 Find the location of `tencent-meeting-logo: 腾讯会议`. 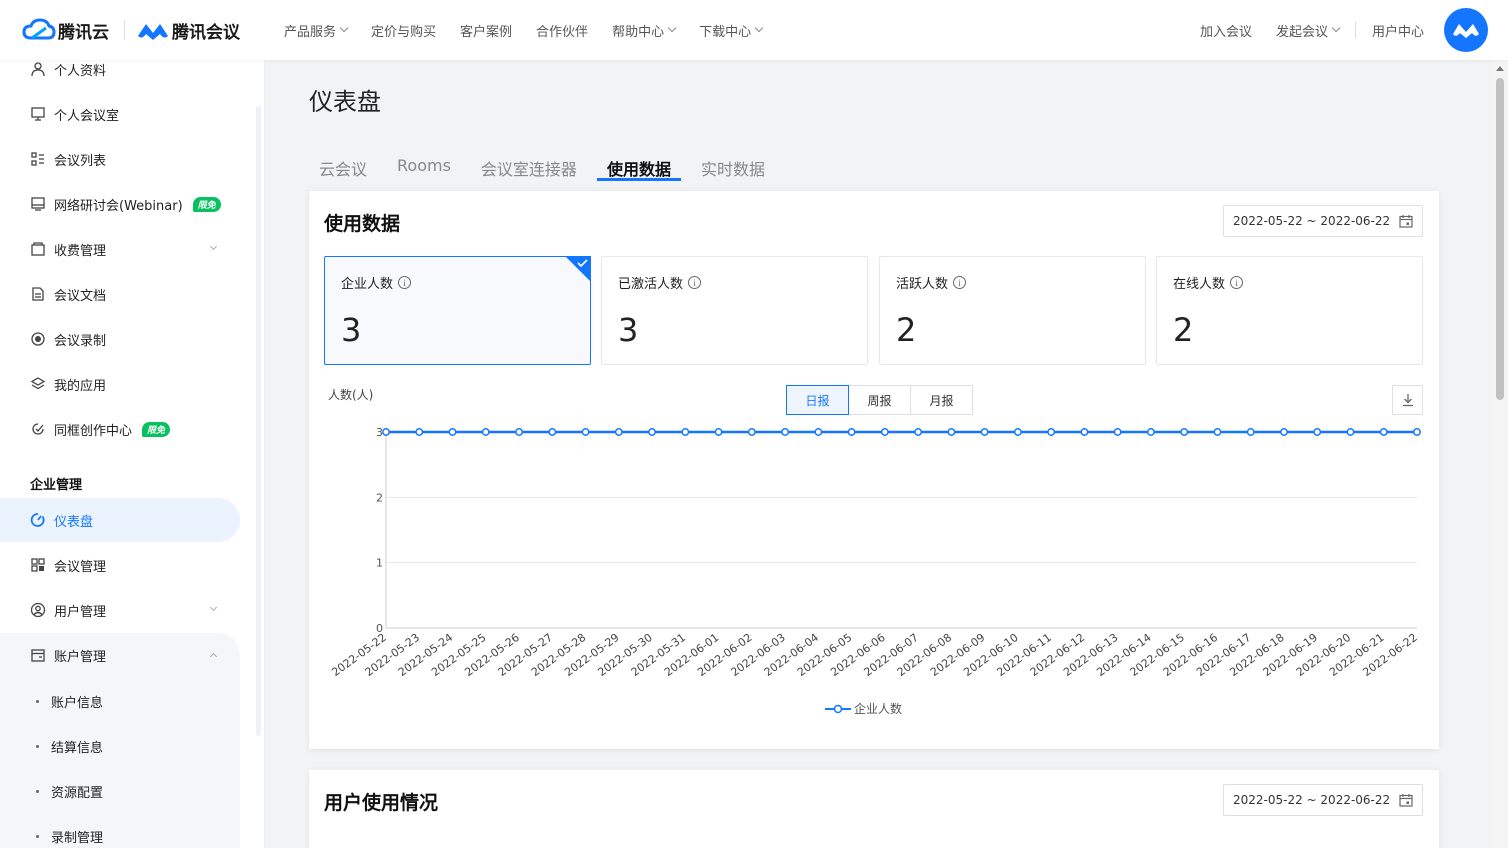

tencent-meeting-logo: 腾讯会议 is located at coordinates (188, 30).